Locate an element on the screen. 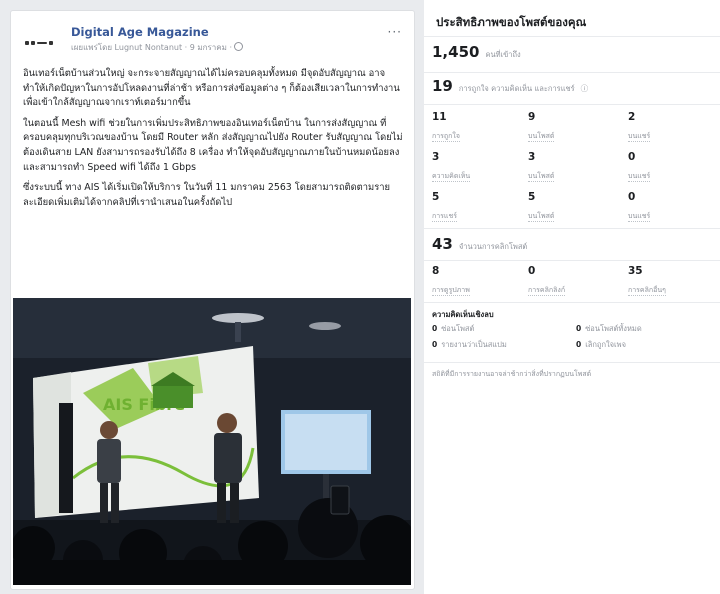 This screenshot has width=720, height=594. clicks-value: 43 is located at coordinates (442, 244).